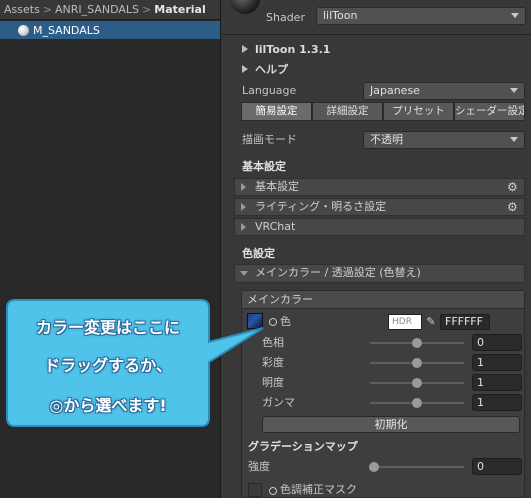 The image size is (531, 498). What do you see at coordinates (489, 111) in the screenshot?
I see `tab-shader-settings: シェーダー設定` at bounding box center [489, 111].